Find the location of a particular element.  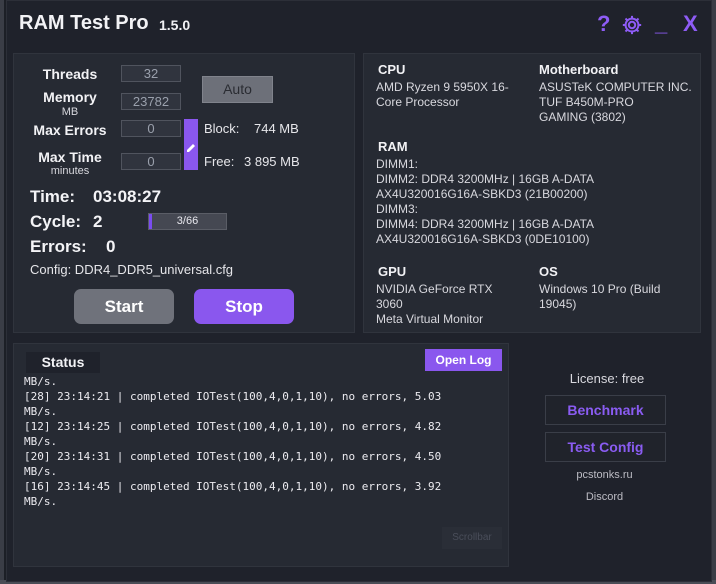

cycle-label: Cycle: is located at coordinates (56, 221).